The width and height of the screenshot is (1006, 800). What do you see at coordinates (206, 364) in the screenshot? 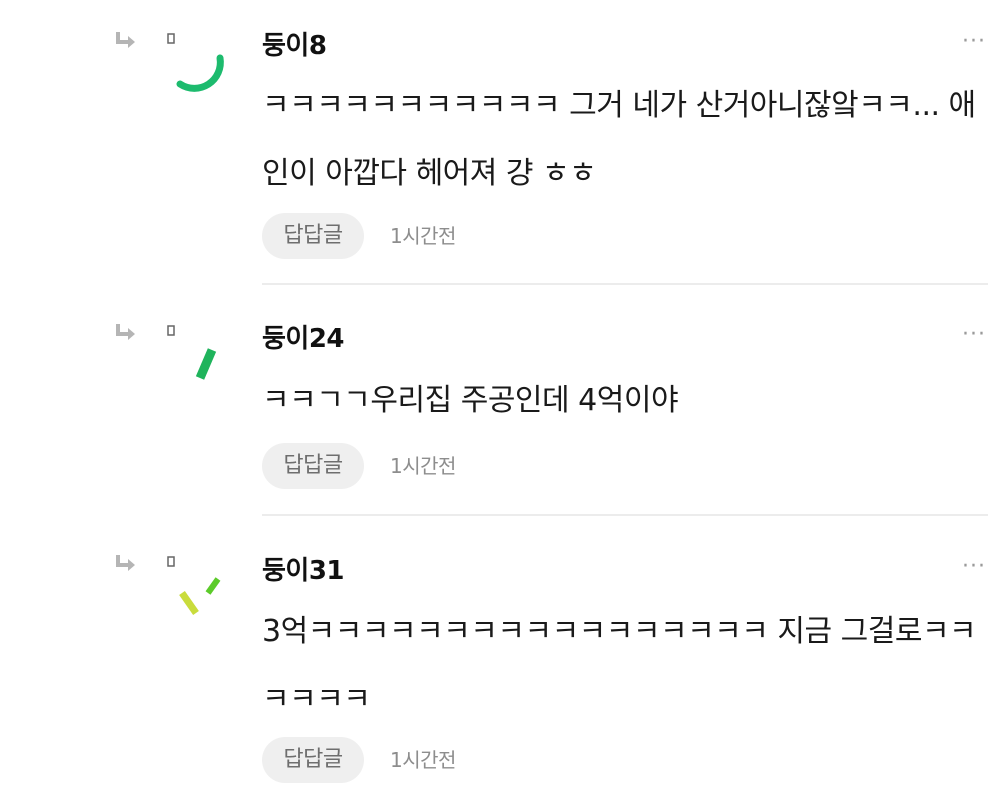
I see `green-stroke-avatar-icon` at bounding box center [206, 364].